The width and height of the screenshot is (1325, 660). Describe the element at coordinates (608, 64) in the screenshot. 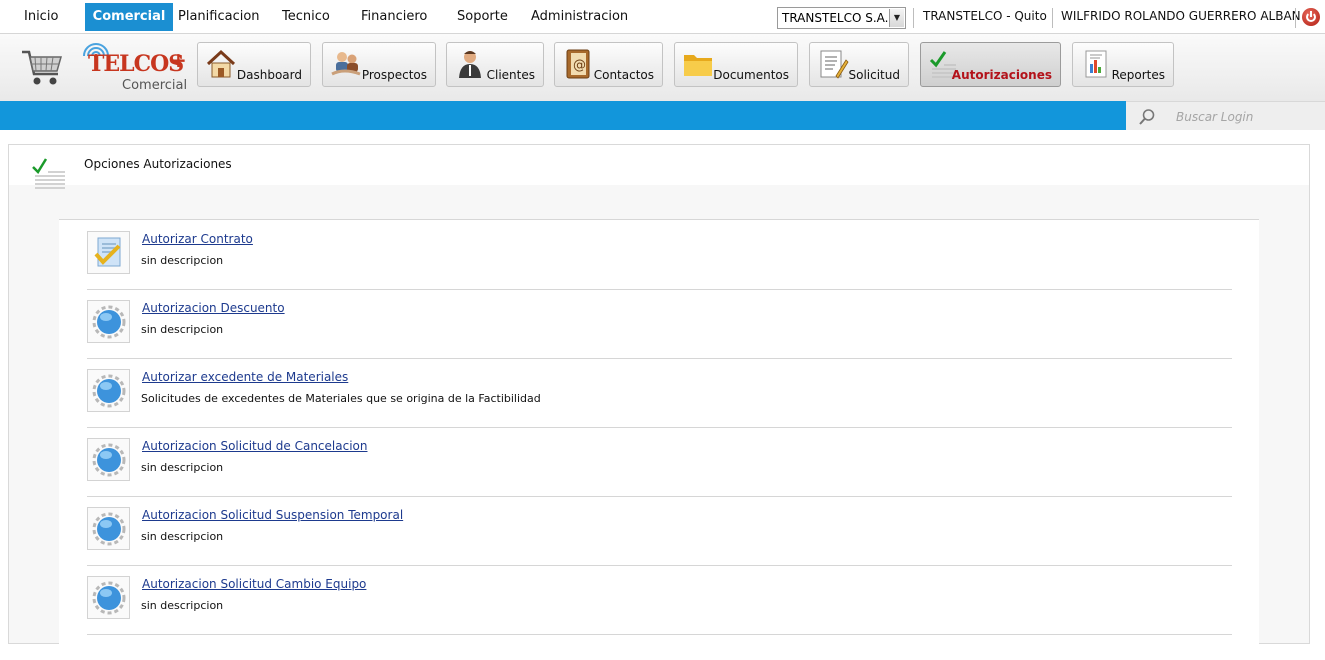

I see `module-contactos-button: @ Contactos` at that location.